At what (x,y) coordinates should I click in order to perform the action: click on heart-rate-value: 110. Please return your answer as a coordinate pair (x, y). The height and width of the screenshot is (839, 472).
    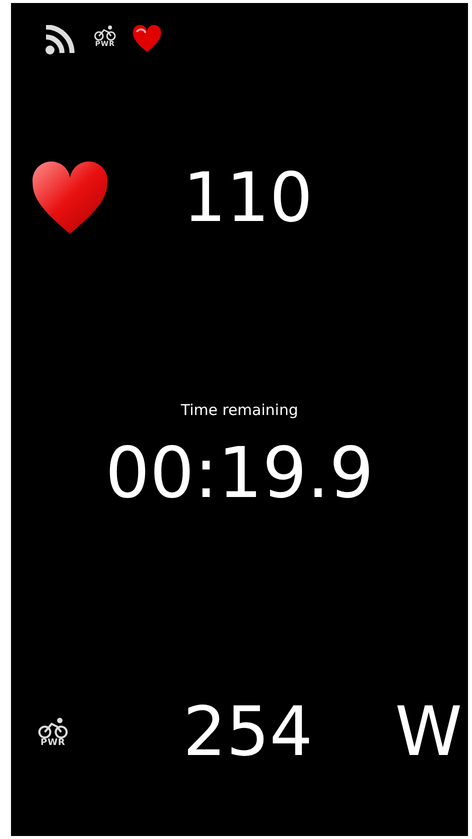
    Looking at the image, I should click on (248, 199).